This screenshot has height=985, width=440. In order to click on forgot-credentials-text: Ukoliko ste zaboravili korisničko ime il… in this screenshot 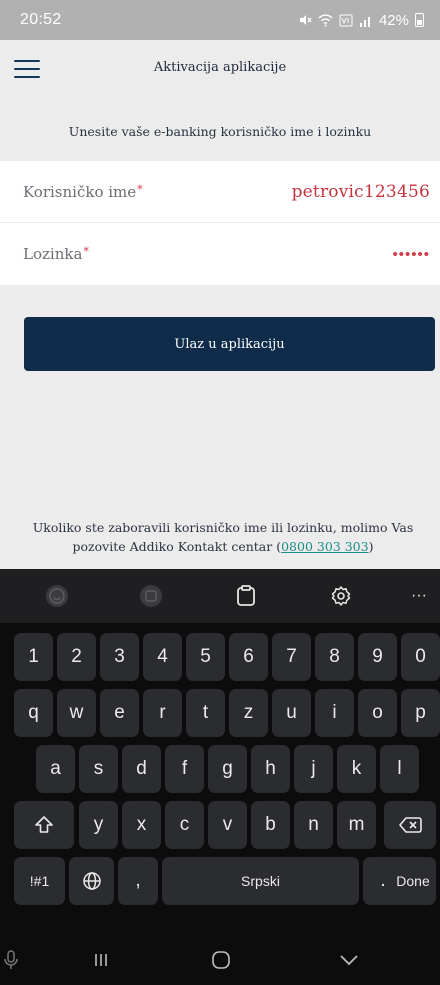, I will do `click(223, 537)`.